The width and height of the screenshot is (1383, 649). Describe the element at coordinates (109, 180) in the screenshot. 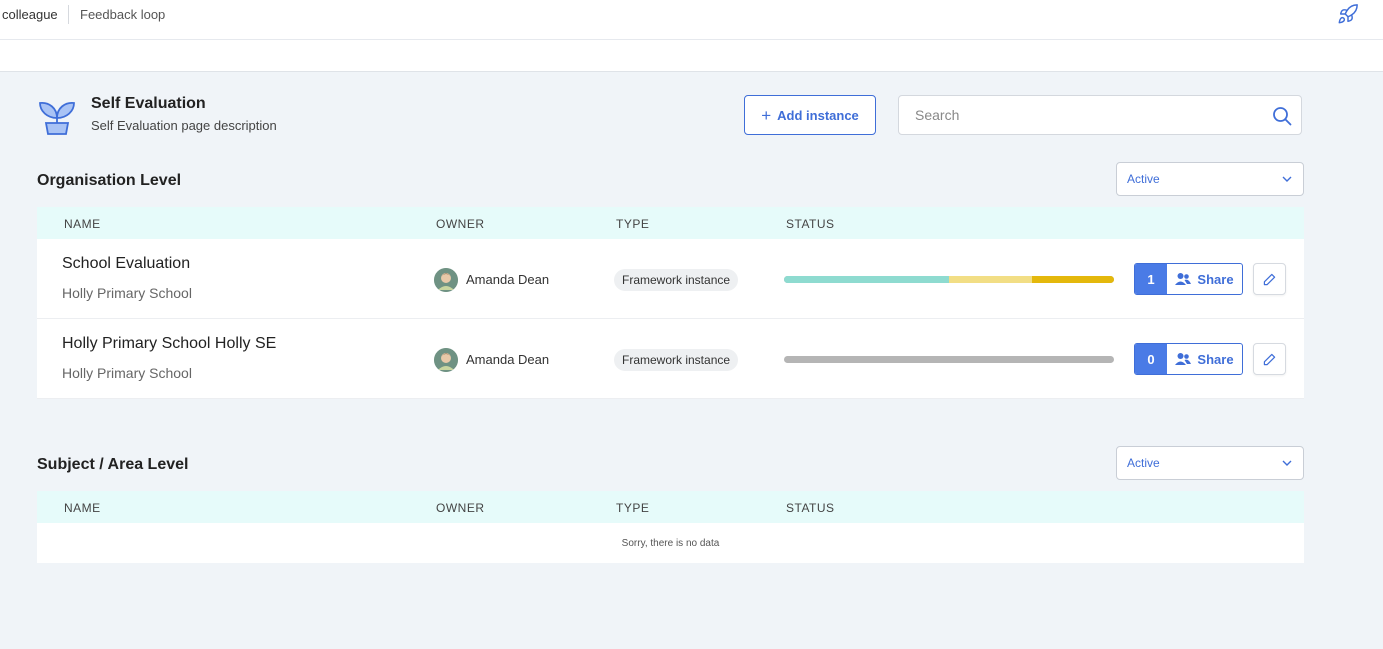

I see `section-title-organisation: Organisation Level` at that location.